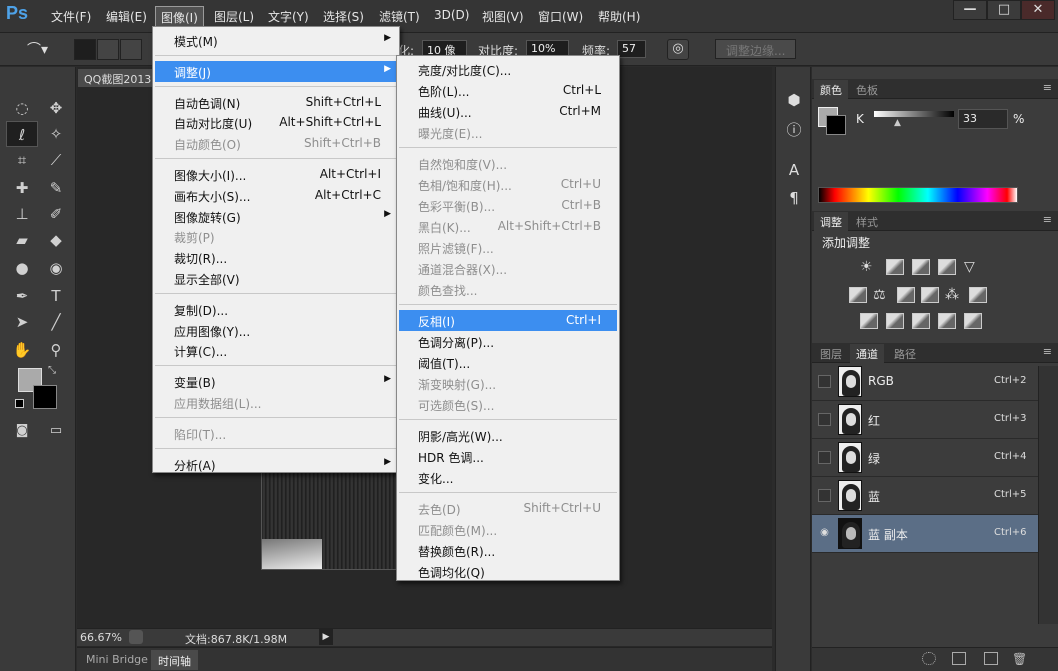 The image size is (1058, 671). I want to click on tablet-pressure-icon: ◎, so click(678, 49).